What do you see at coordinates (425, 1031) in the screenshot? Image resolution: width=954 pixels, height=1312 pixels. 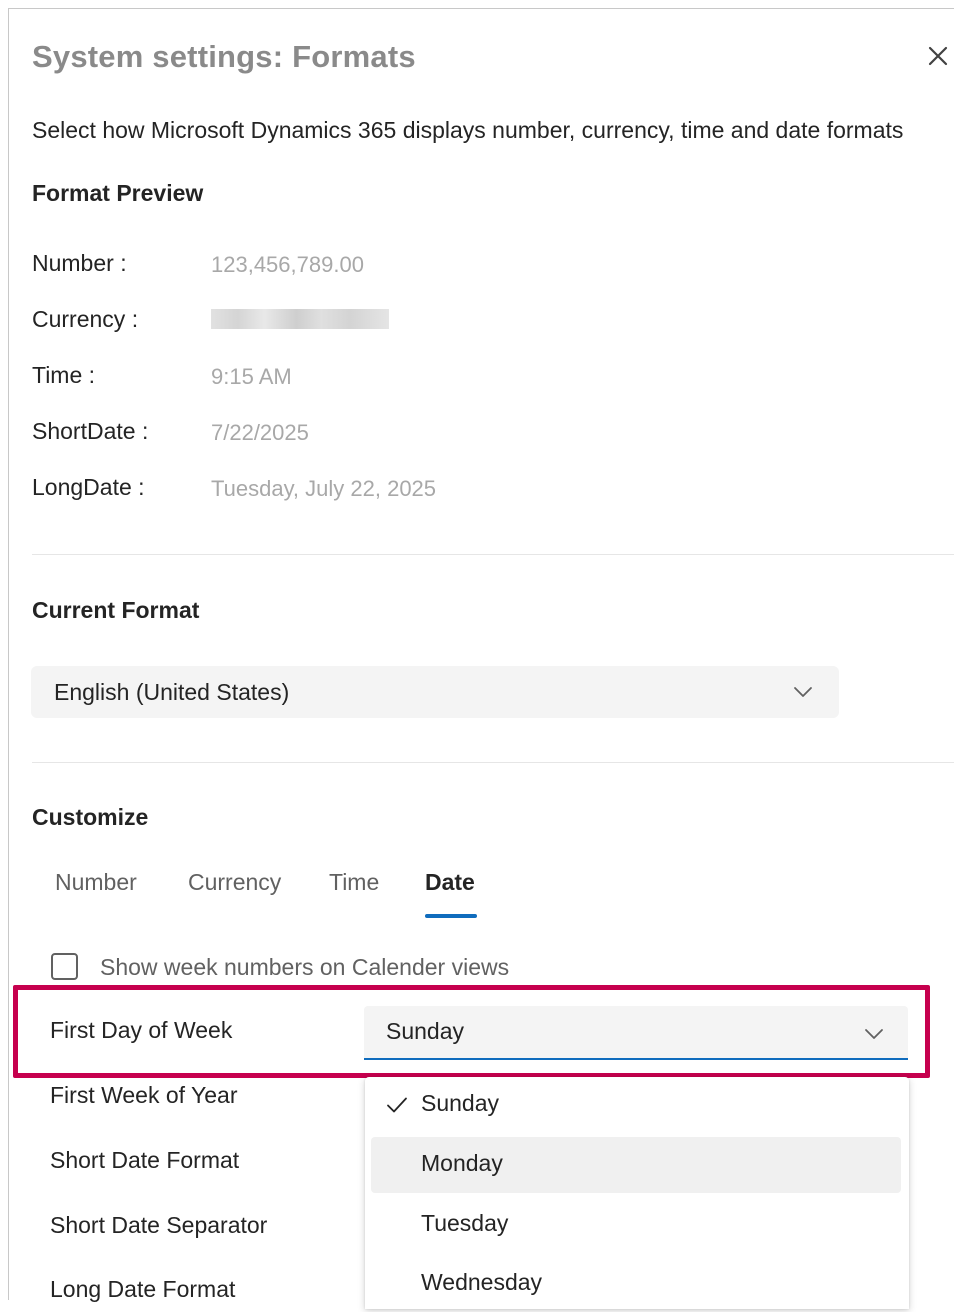 I see `first-day-of-week-value: Sunday` at bounding box center [425, 1031].